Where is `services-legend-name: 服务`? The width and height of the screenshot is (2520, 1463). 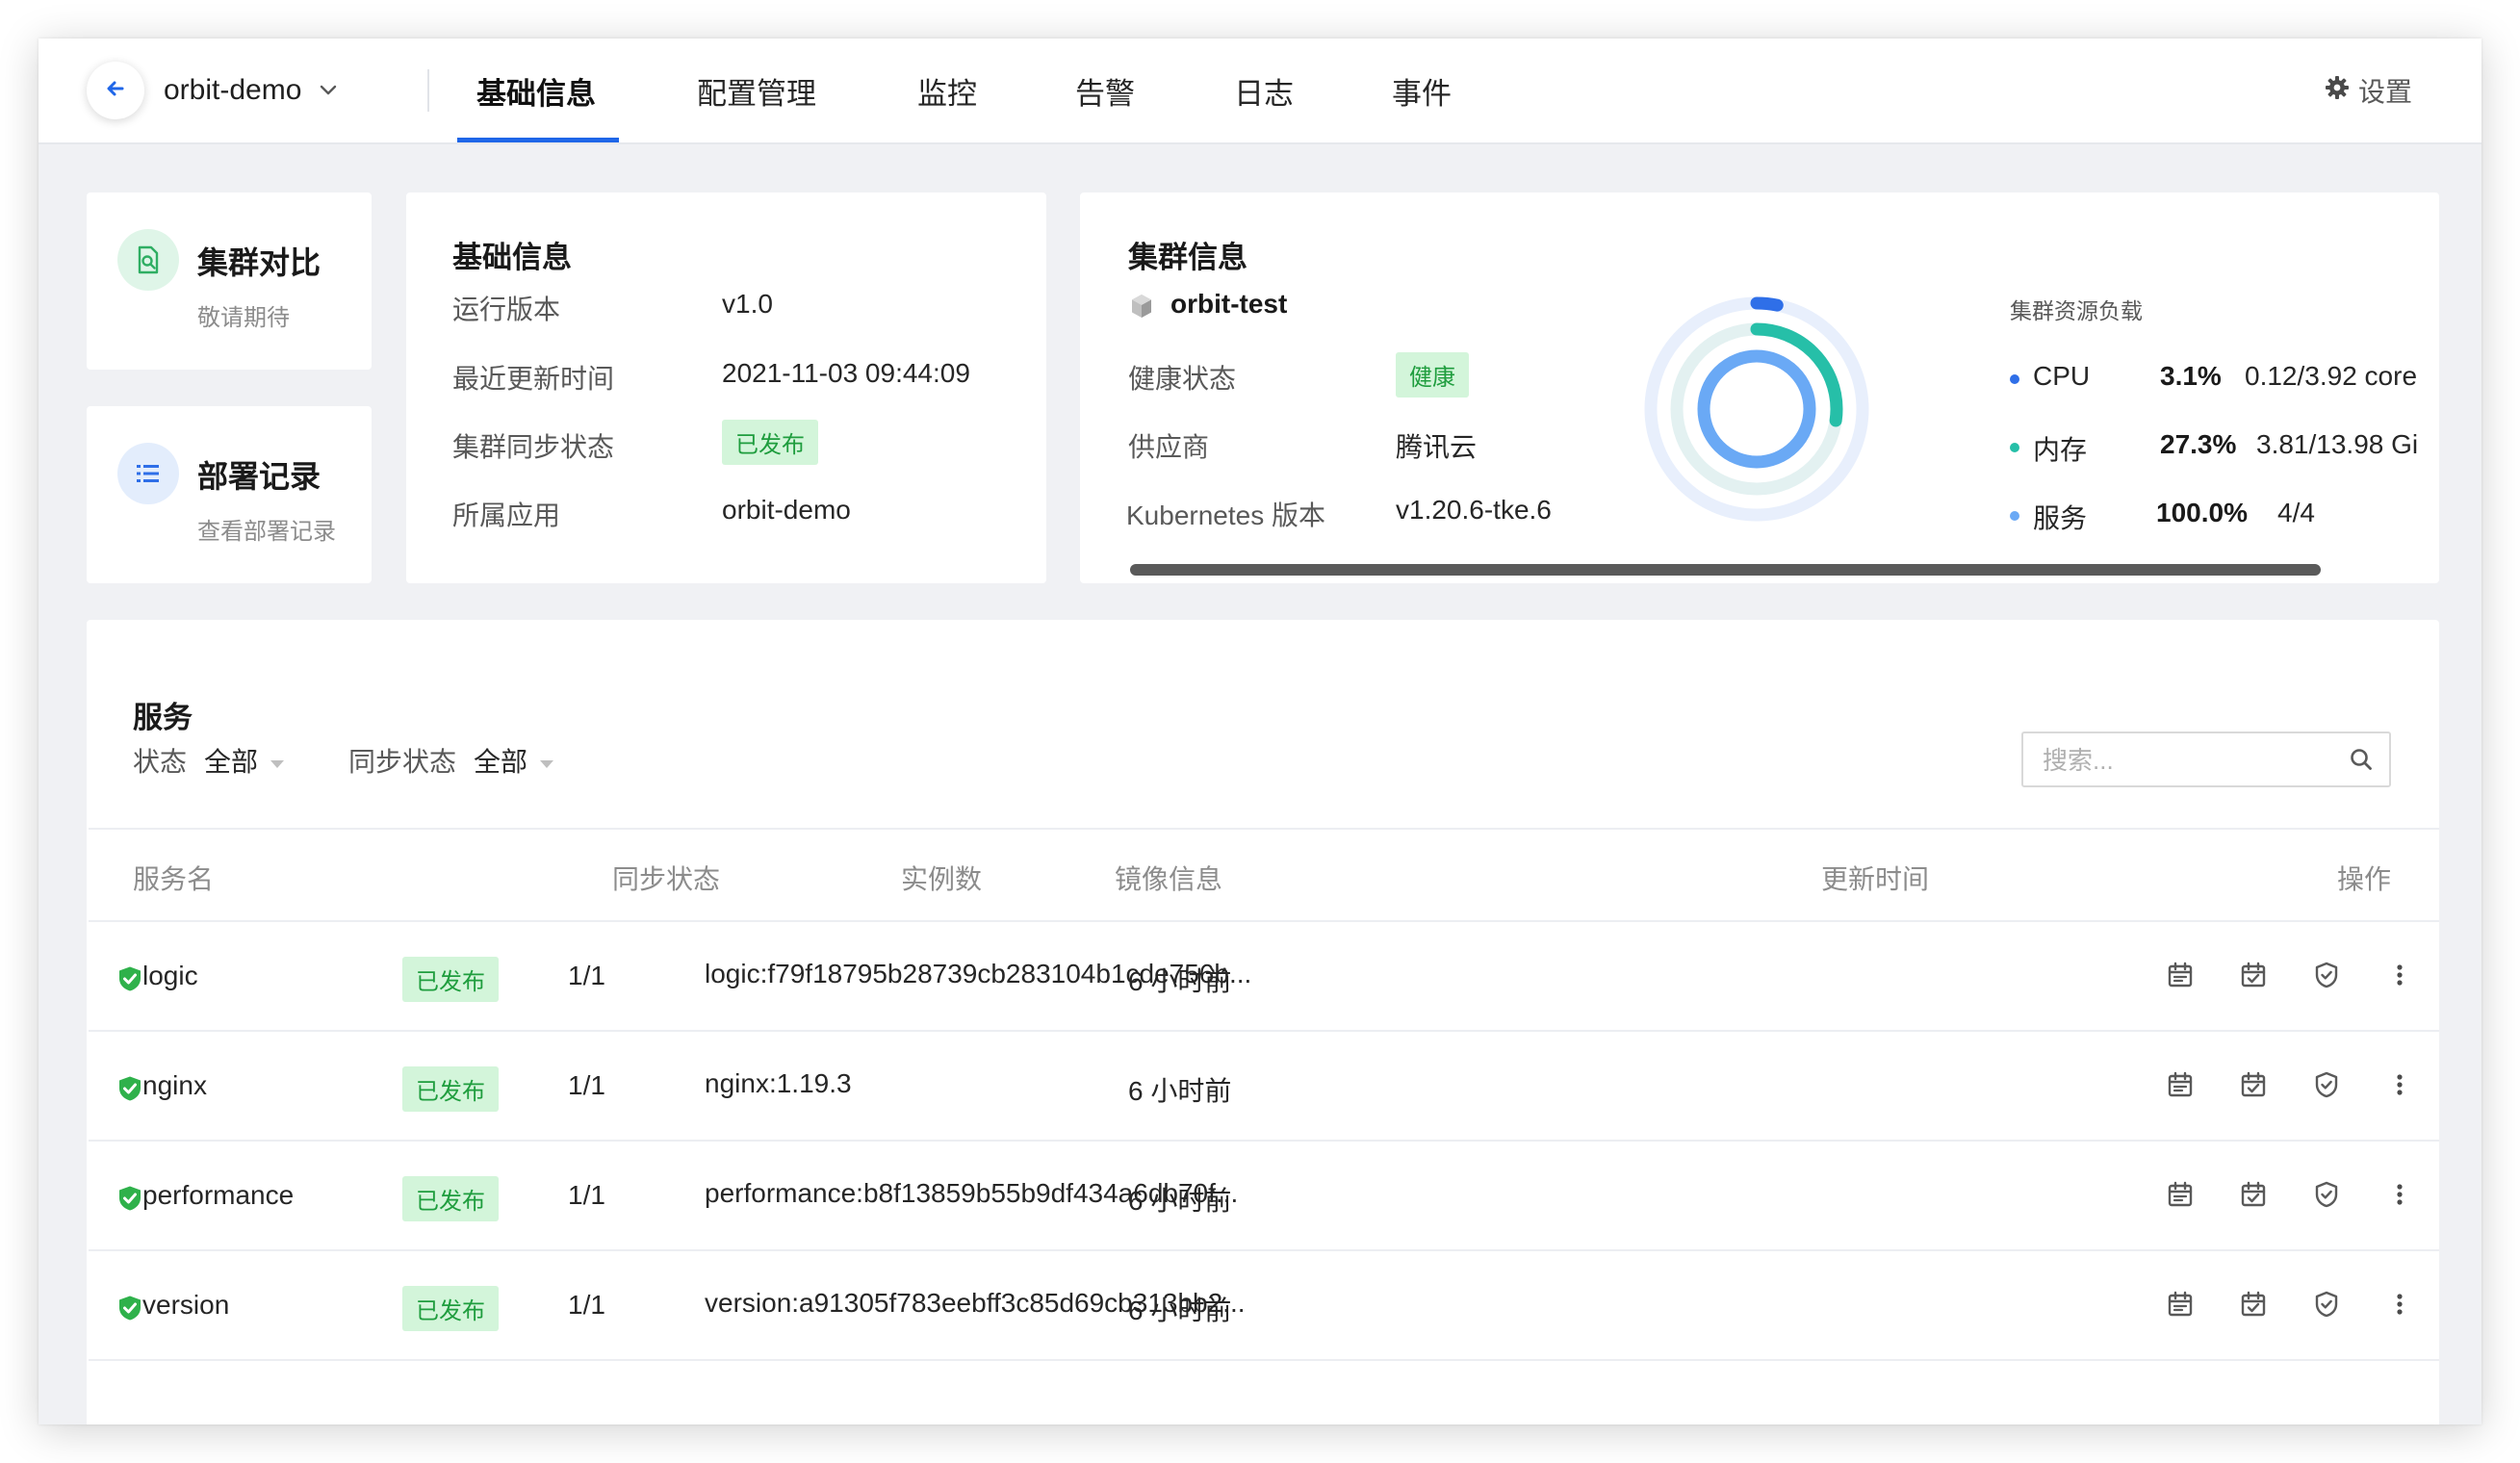
services-legend-name: 服务 is located at coordinates (2061, 518).